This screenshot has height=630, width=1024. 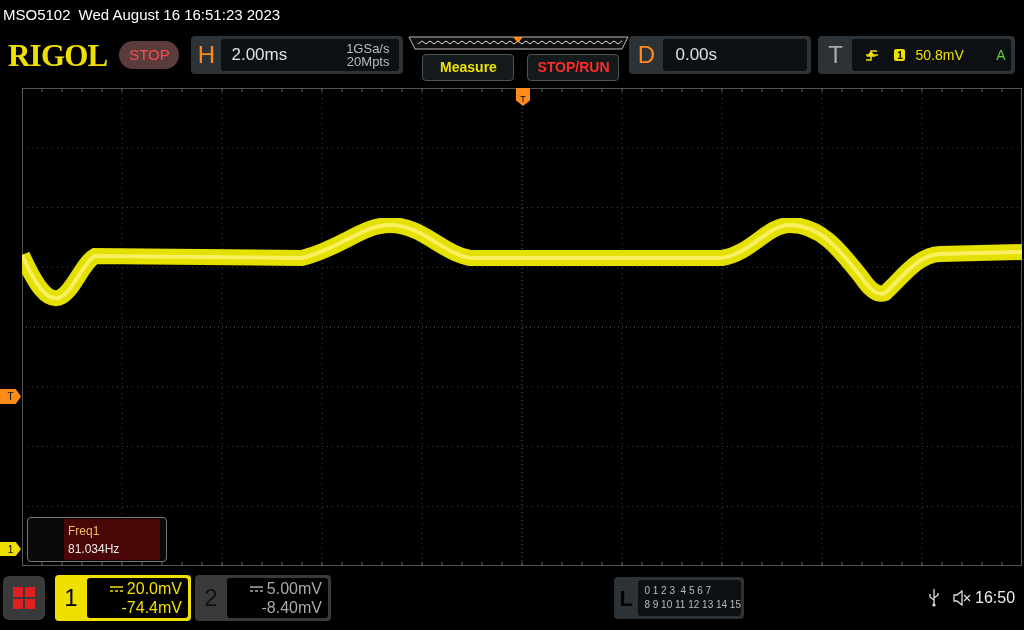 What do you see at coordinates (696, 55) in the screenshot?
I see `delay-value: 0.00s` at bounding box center [696, 55].